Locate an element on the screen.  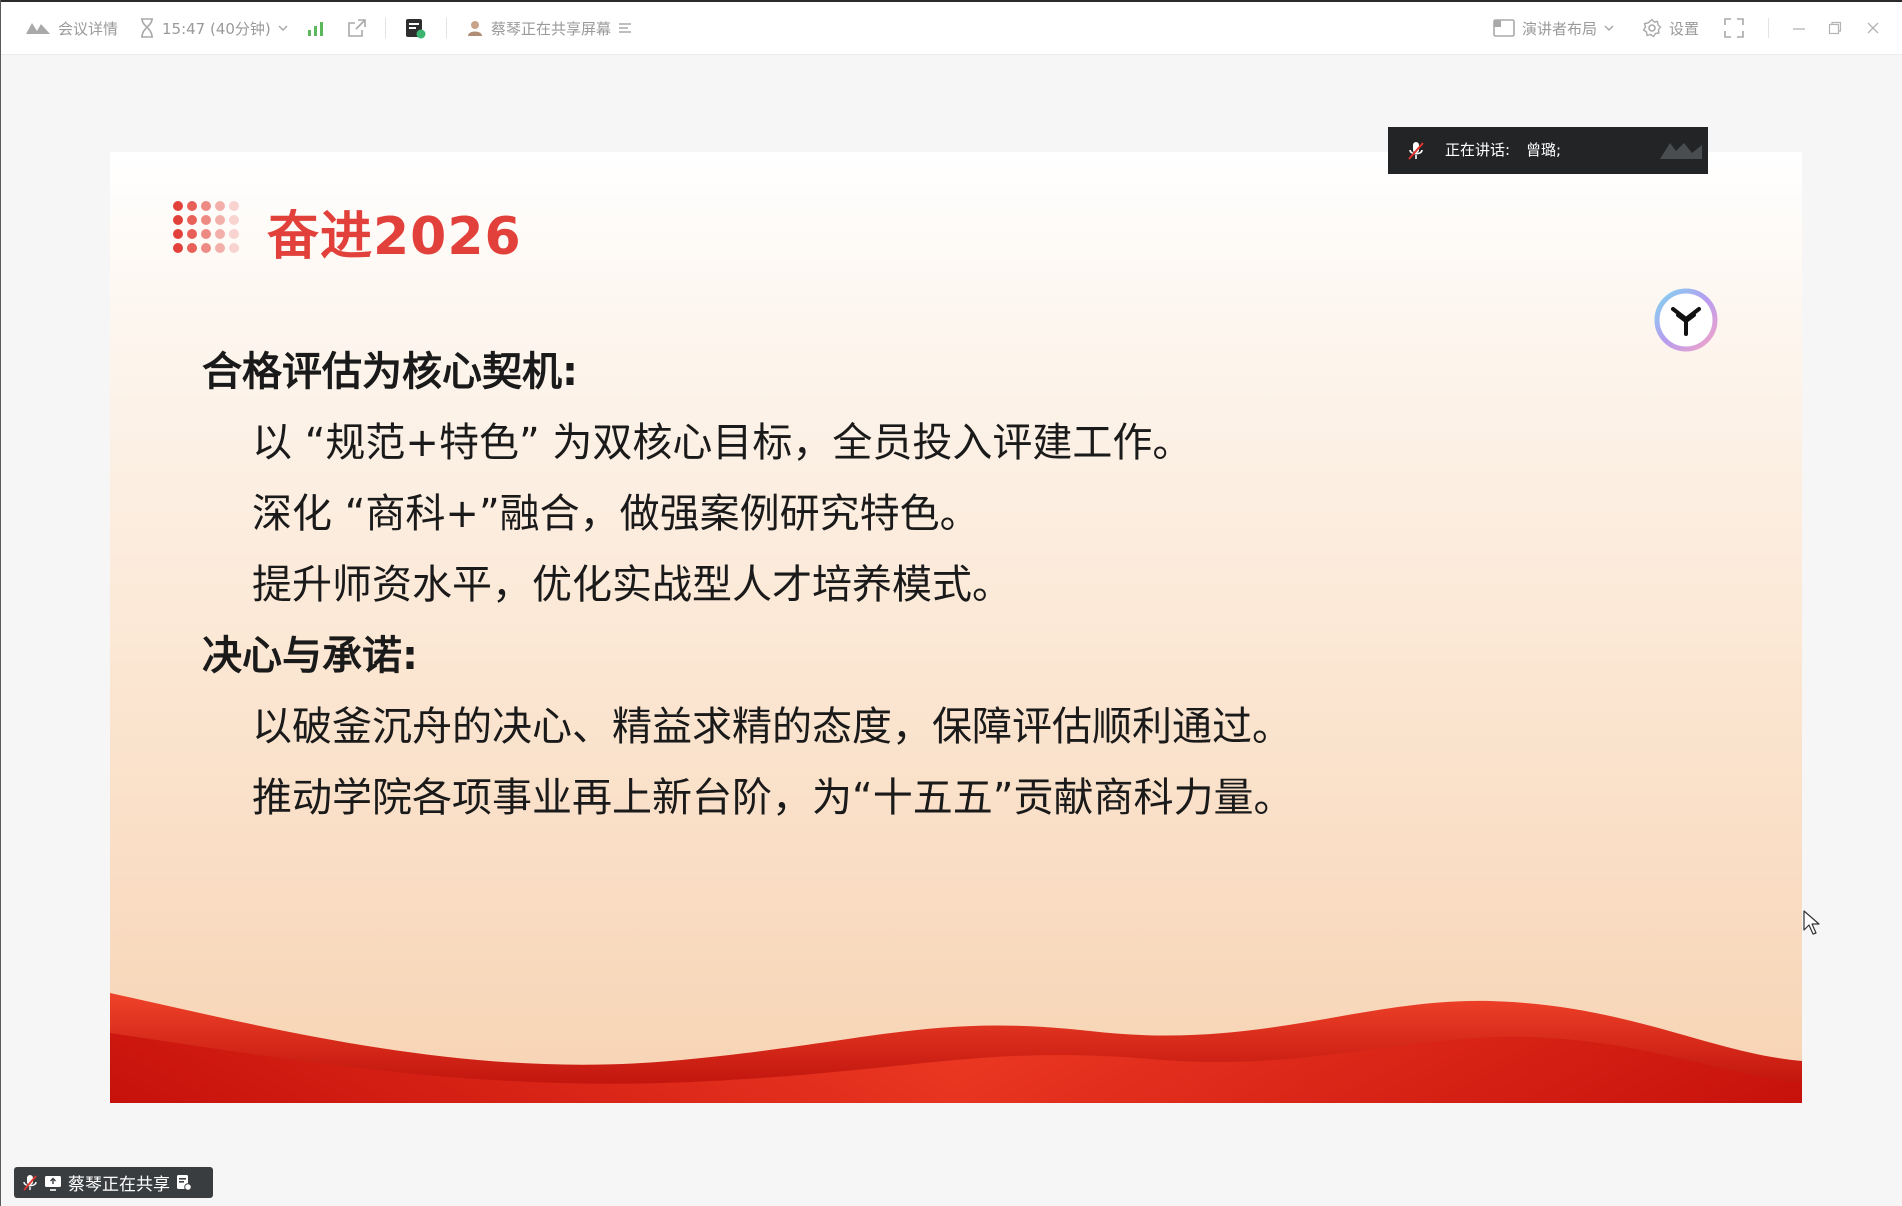
meeting-timer-button: 15:47 (40分钟) is located at coordinates (213, 28).